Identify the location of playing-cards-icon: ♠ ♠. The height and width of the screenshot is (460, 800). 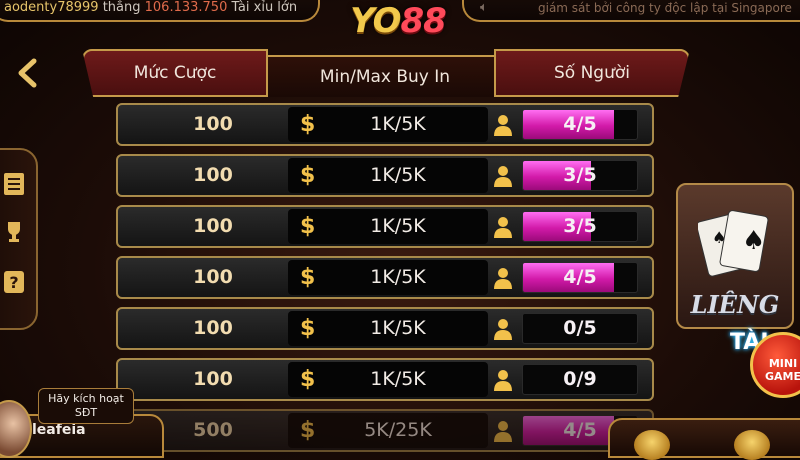
(736, 253).